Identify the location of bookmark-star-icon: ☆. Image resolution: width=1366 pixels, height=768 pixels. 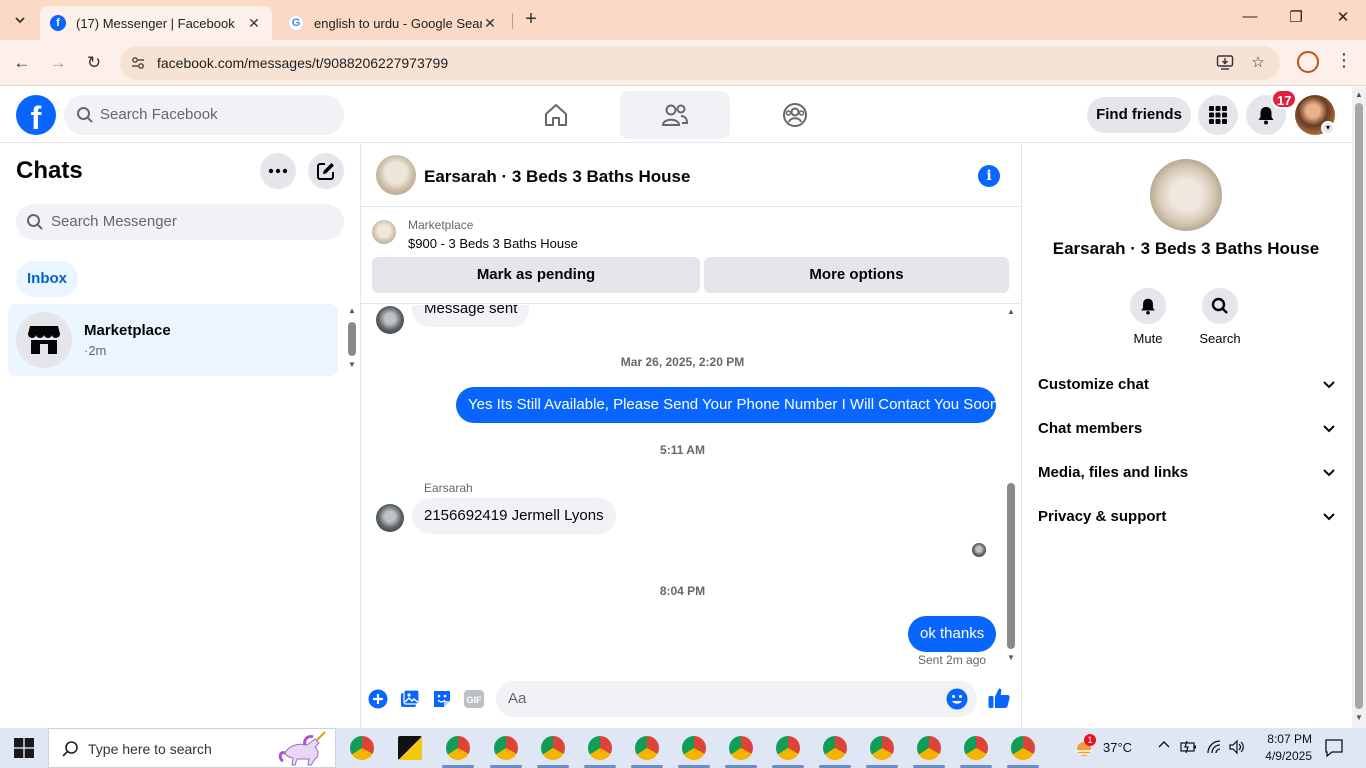
(1258, 63).